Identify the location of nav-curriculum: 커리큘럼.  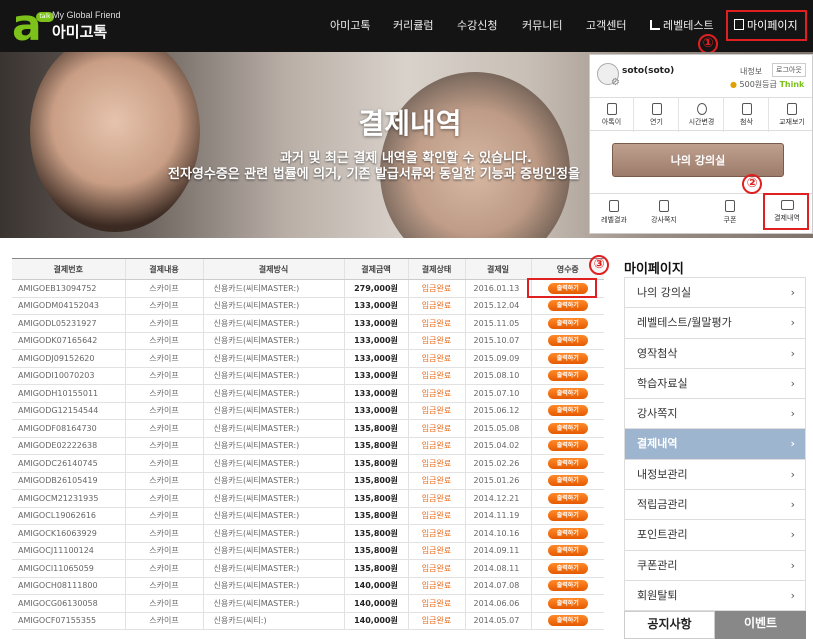
(413, 26).